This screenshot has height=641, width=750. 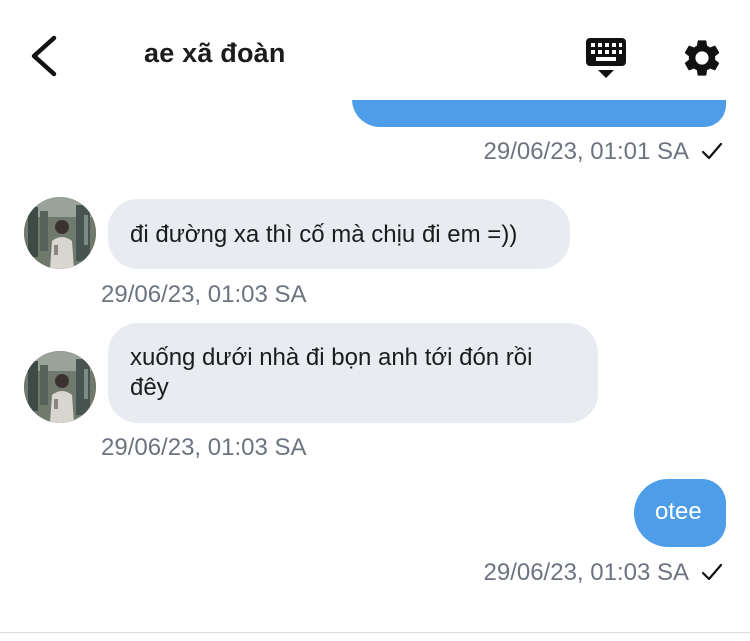 I want to click on chevron-left-icon, so click(x=44, y=56).